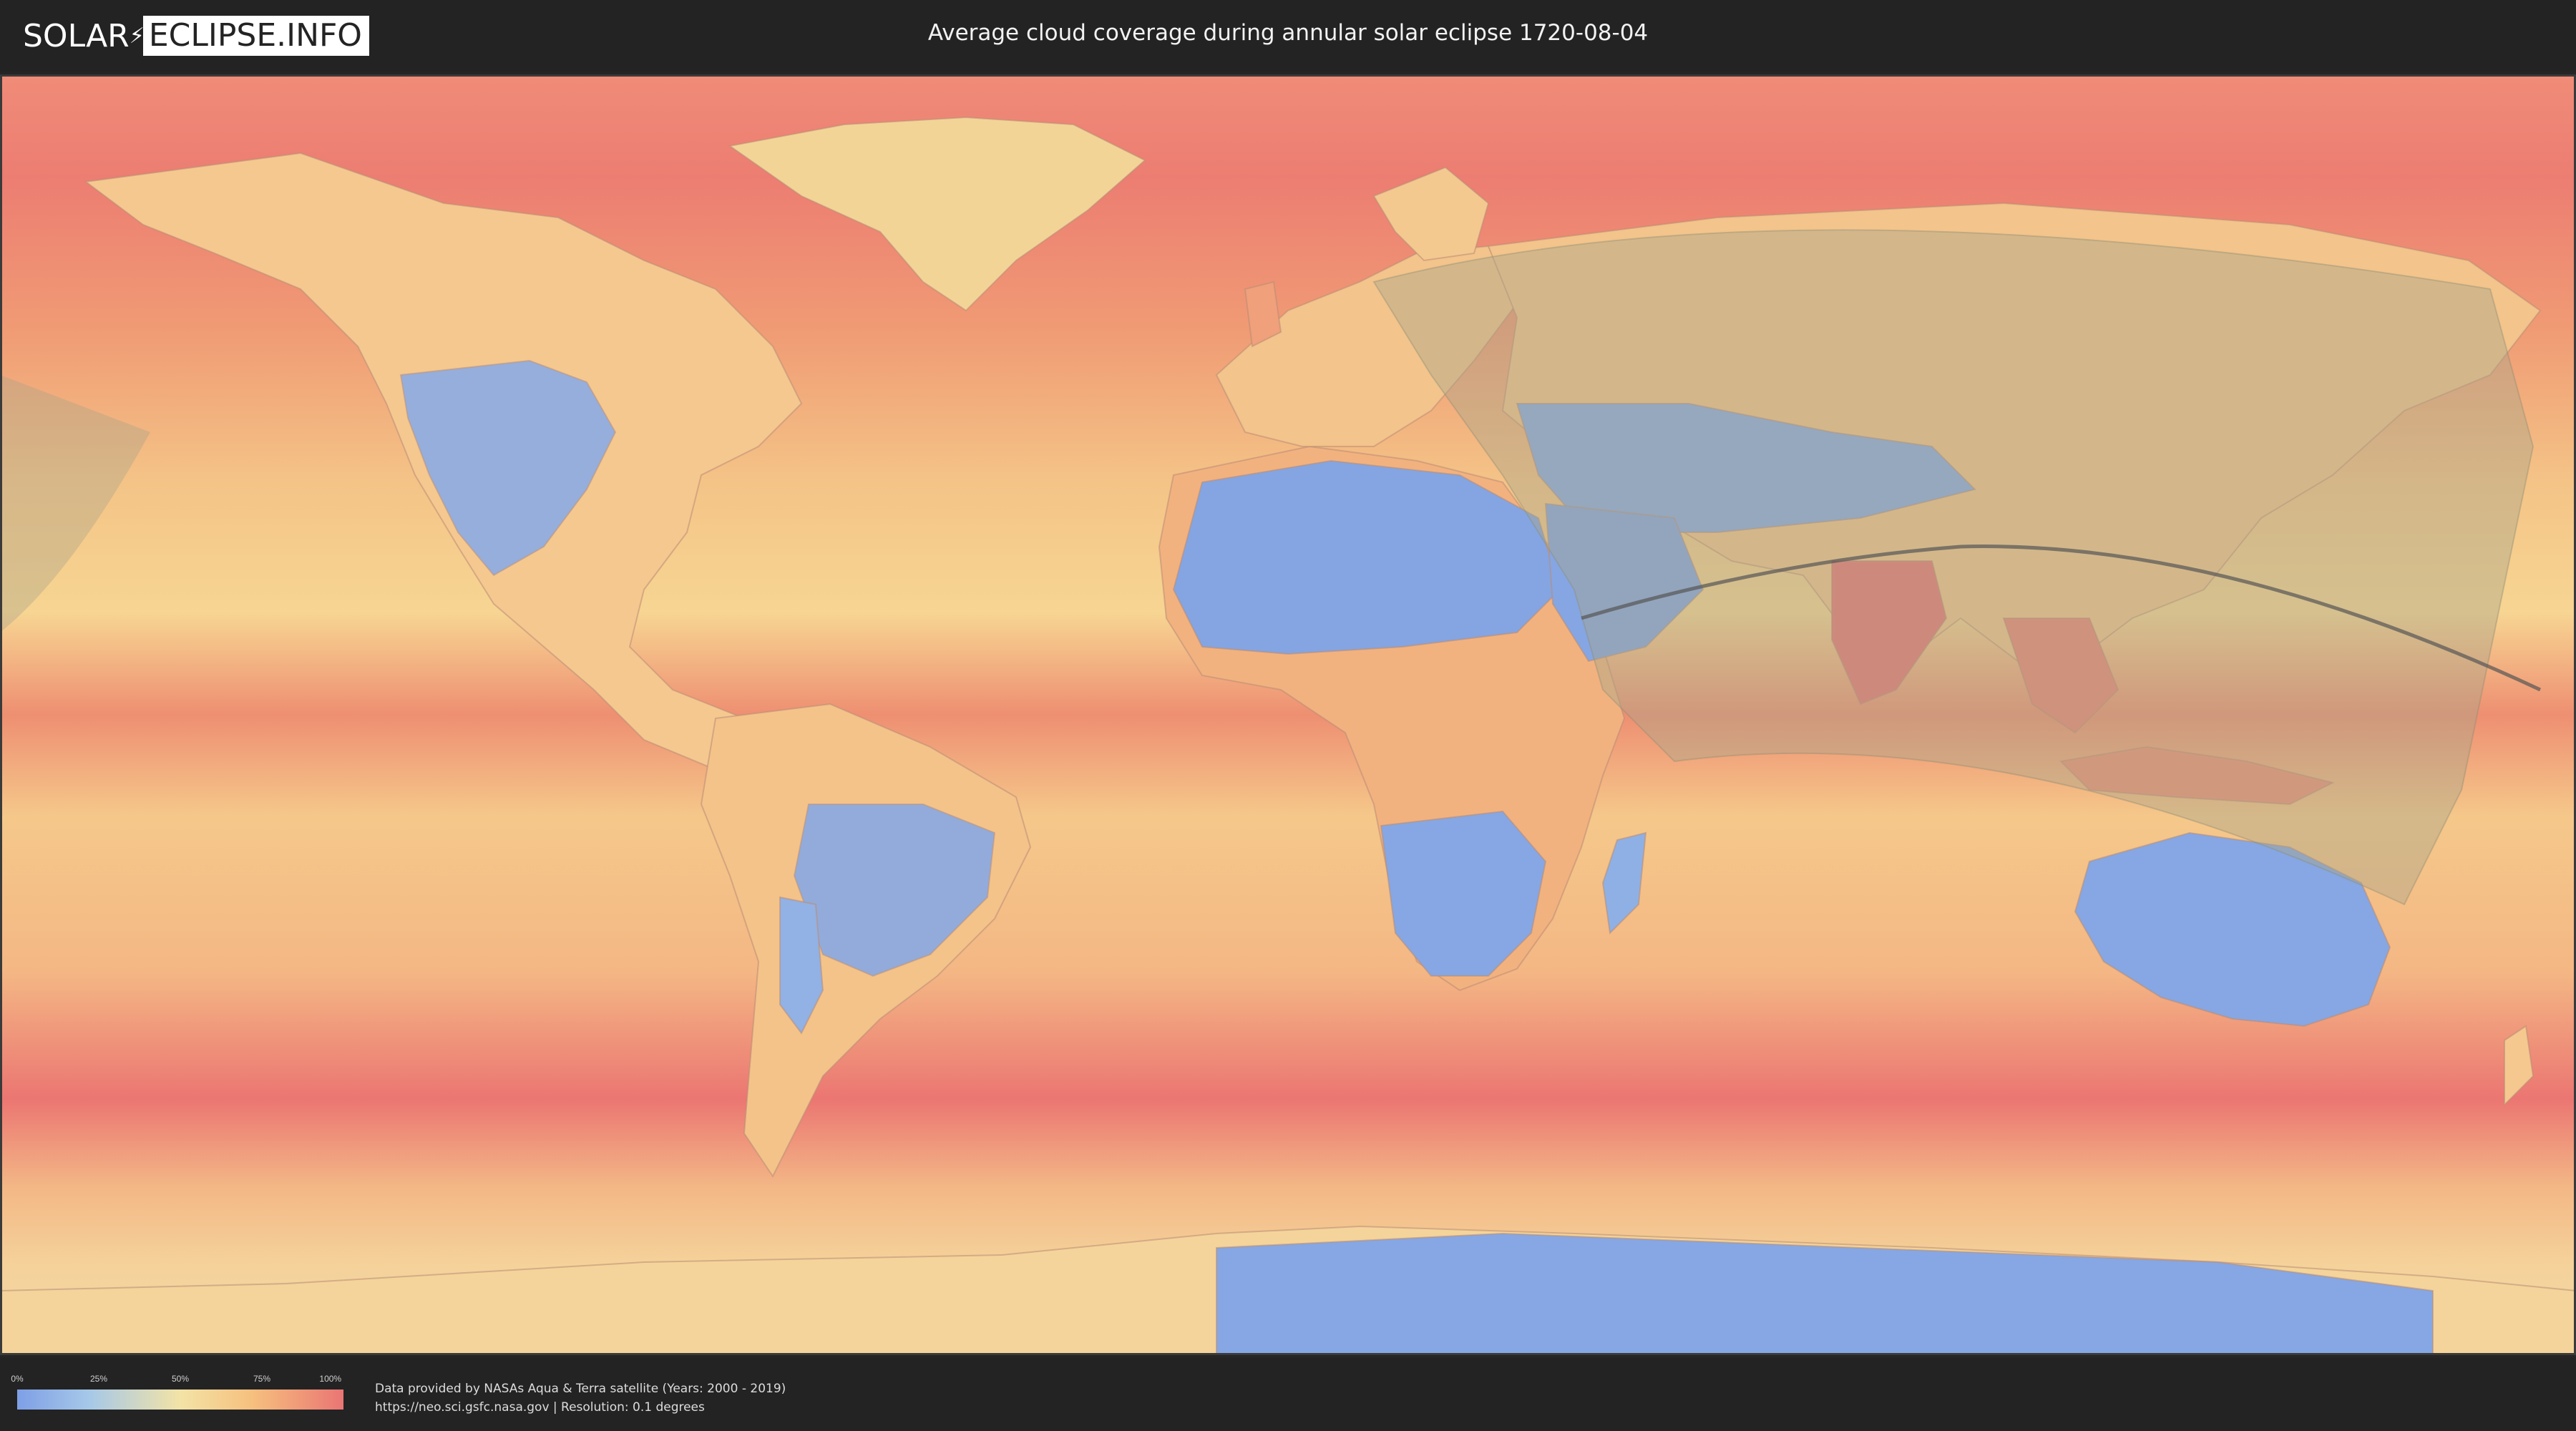  I want to click on legend-color-bar, so click(180, 1400).